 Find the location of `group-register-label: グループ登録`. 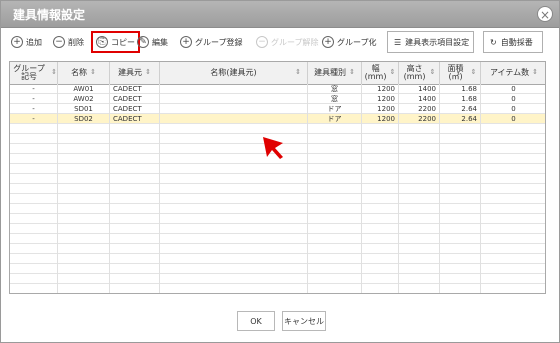

group-register-label: グループ登録 is located at coordinates (219, 42).